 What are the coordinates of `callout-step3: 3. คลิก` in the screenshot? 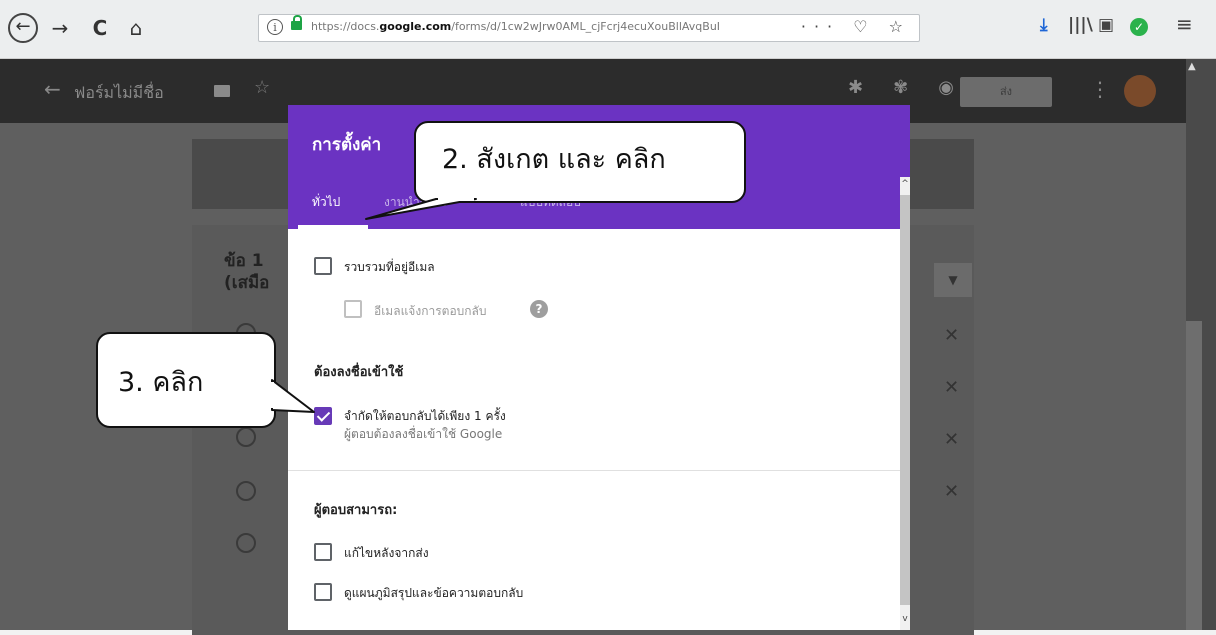 It's located at (205, 380).